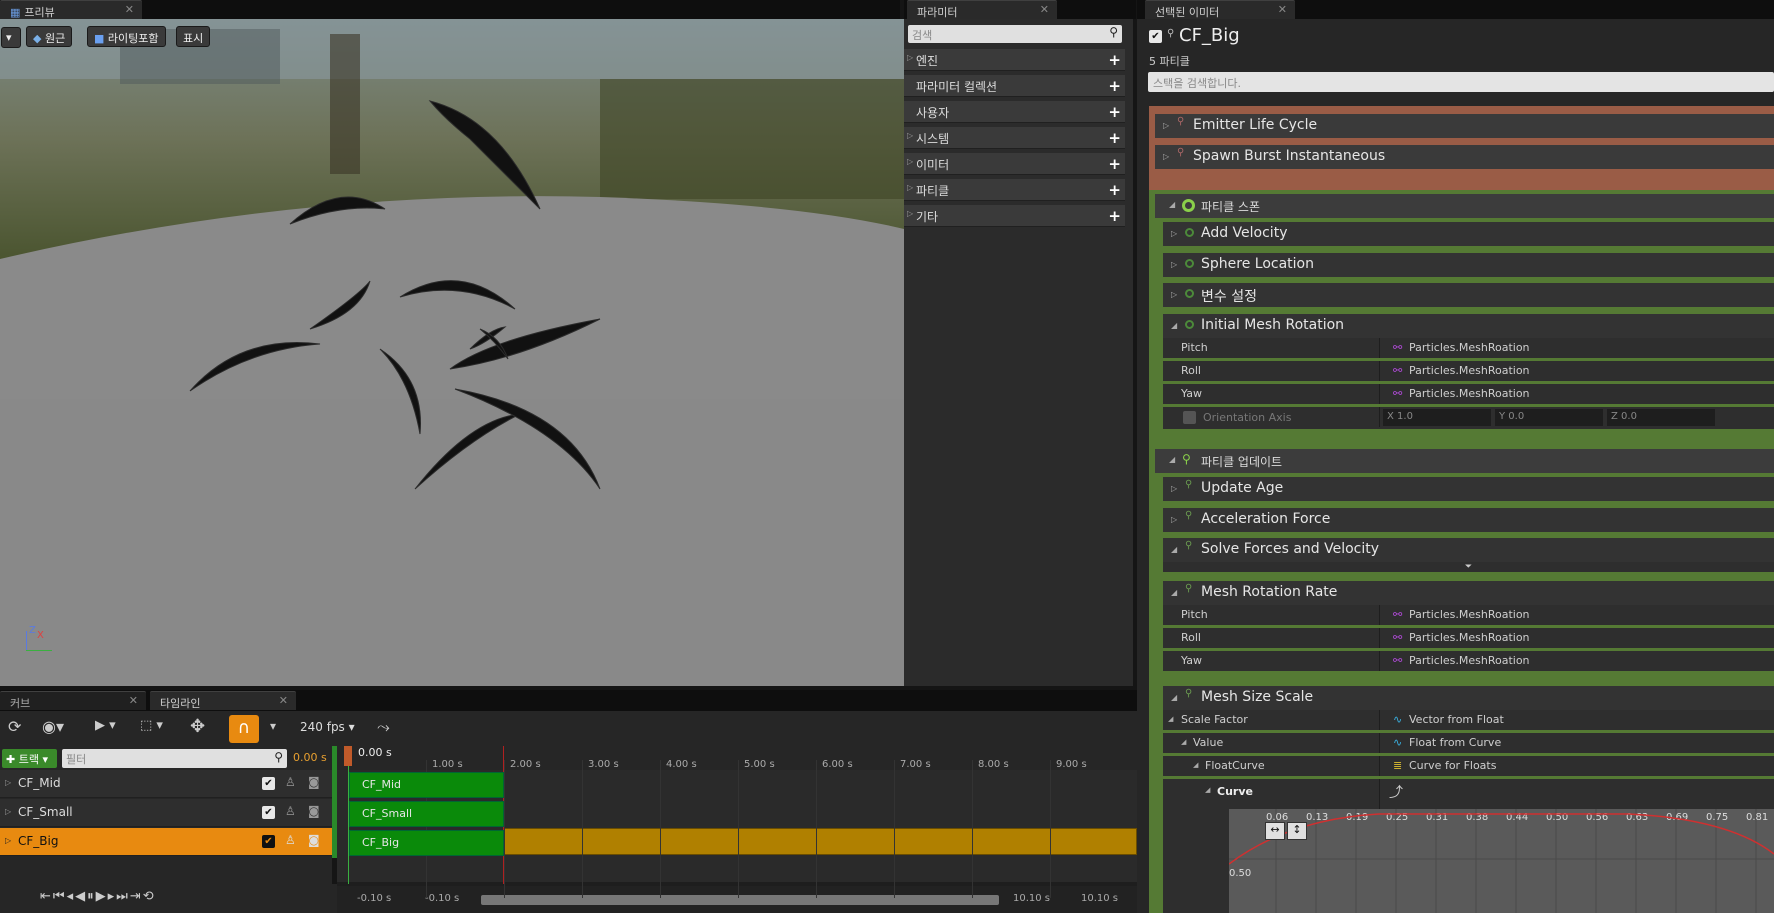  What do you see at coordinates (197, 726) in the screenshot?
I see `transform-icon: ✥` at bounding box center [197, 726].